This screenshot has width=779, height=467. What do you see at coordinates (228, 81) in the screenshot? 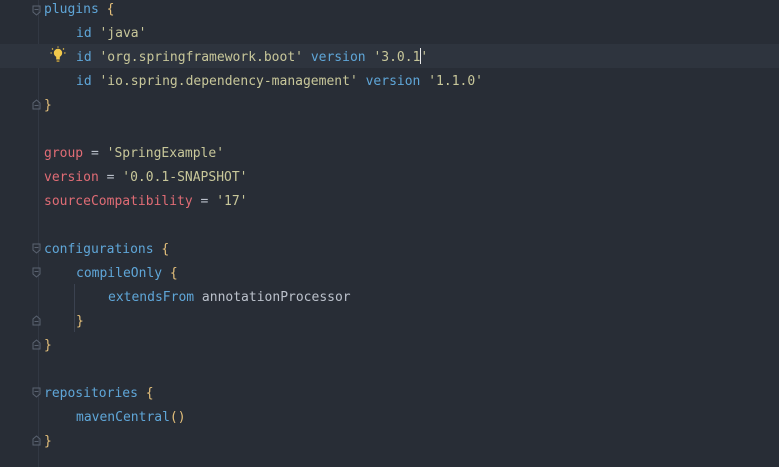
I see `string-literal: 'io.spring.dependency-management'` at bounding box center [228, 81].